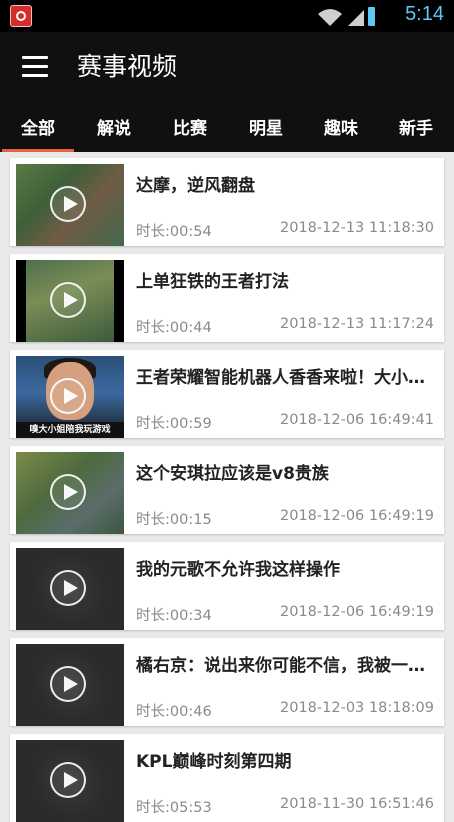  Describe the element at coordinates (174, 520) in the screenshot. I see `video-duration: 时长:00:15` at that location.